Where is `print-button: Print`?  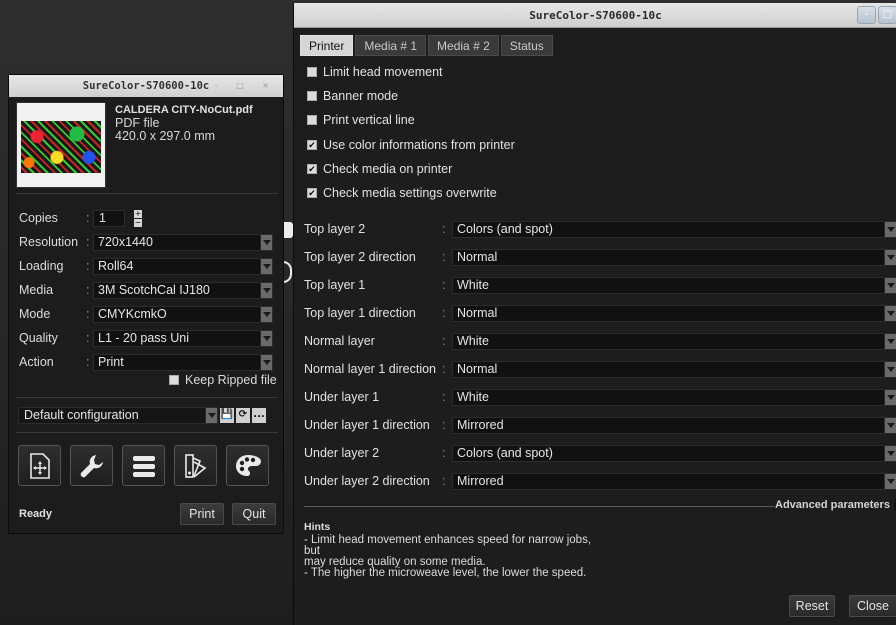 print-button: Print is located at coordinates (202, 514).